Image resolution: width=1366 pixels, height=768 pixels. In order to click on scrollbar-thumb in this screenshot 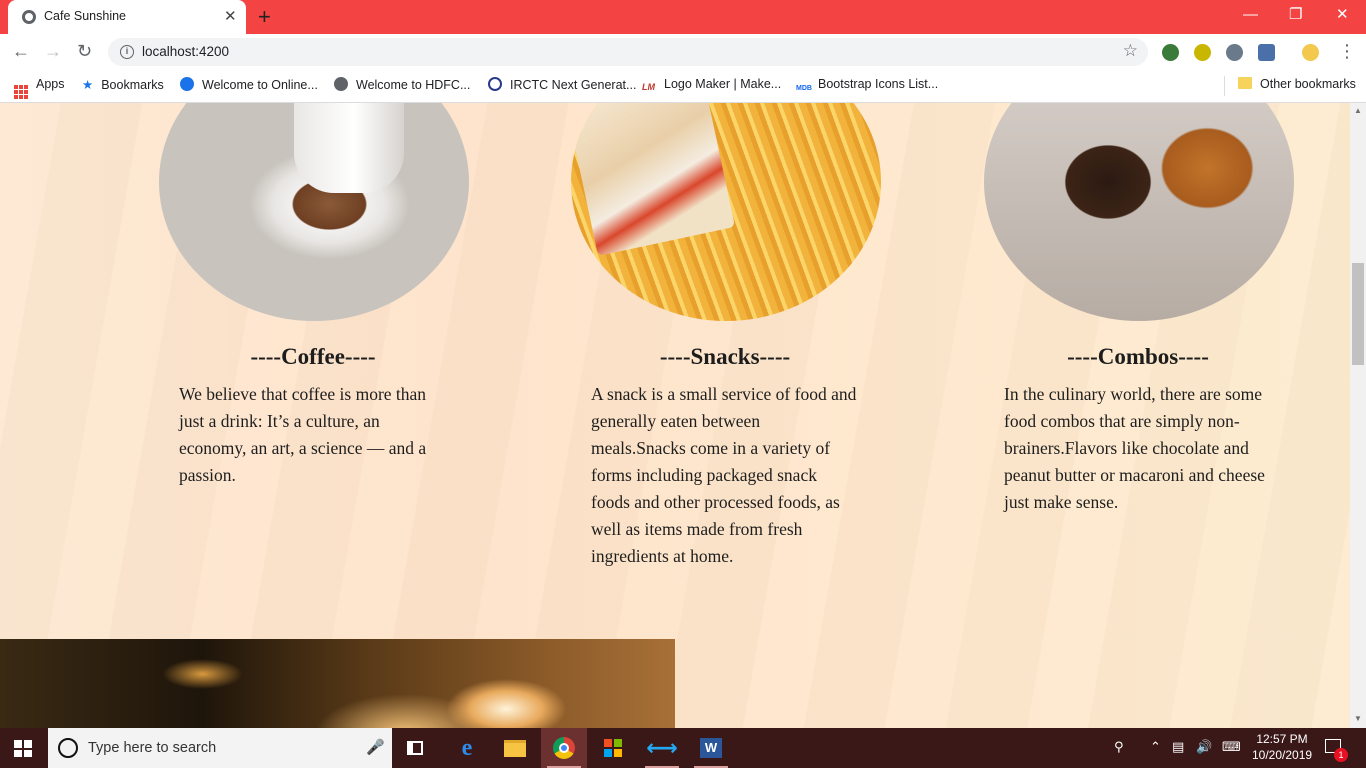, I will do `click(1358, 314)`.